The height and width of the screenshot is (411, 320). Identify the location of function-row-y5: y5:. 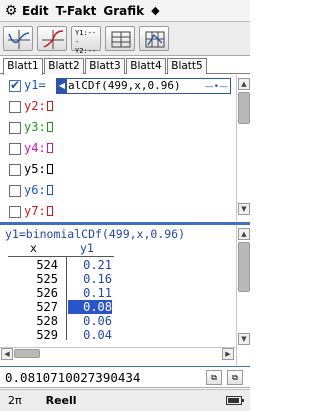
(118, 170).